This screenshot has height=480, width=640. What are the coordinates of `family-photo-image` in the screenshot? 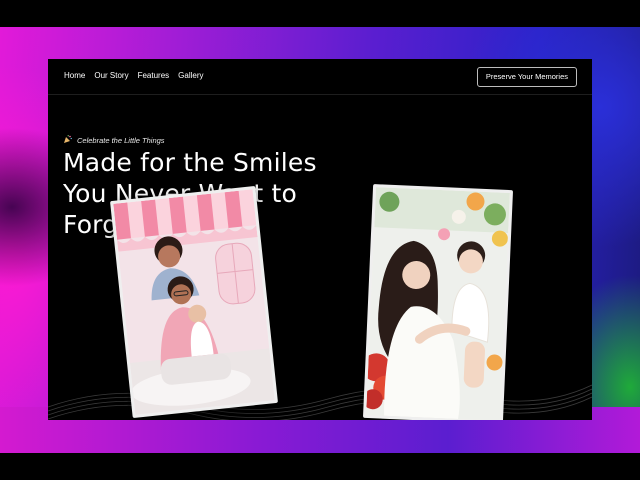 It's located at (194, 302).